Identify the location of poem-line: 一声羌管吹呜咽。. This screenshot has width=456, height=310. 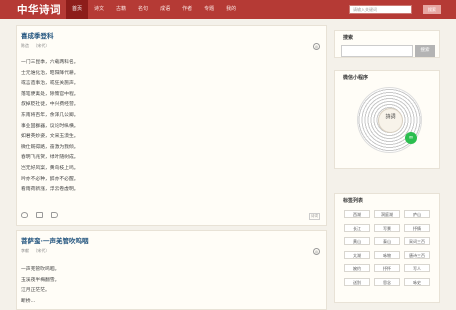
(40, 269).